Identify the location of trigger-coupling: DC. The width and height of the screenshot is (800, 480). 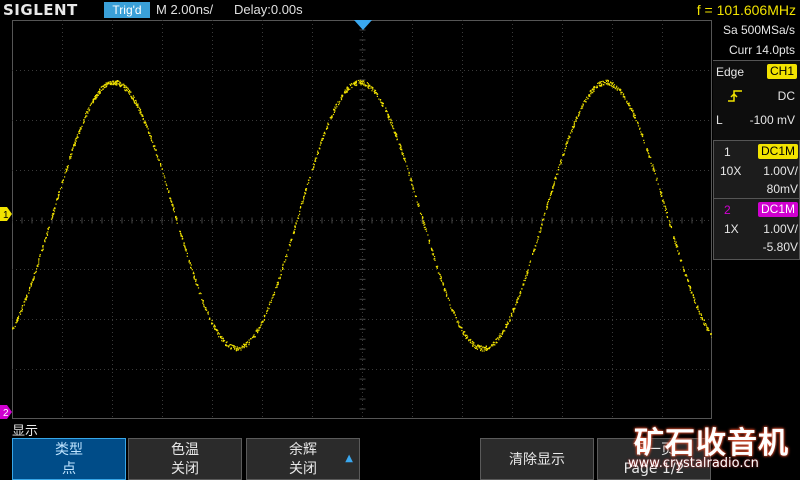
(786, 96).